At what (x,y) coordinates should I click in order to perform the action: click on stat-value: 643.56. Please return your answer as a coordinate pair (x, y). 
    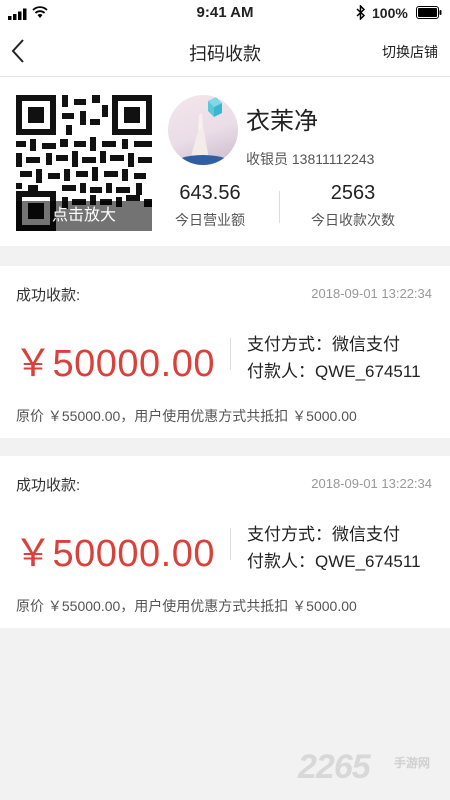
    Looking at the image, I should click on (210, 193).